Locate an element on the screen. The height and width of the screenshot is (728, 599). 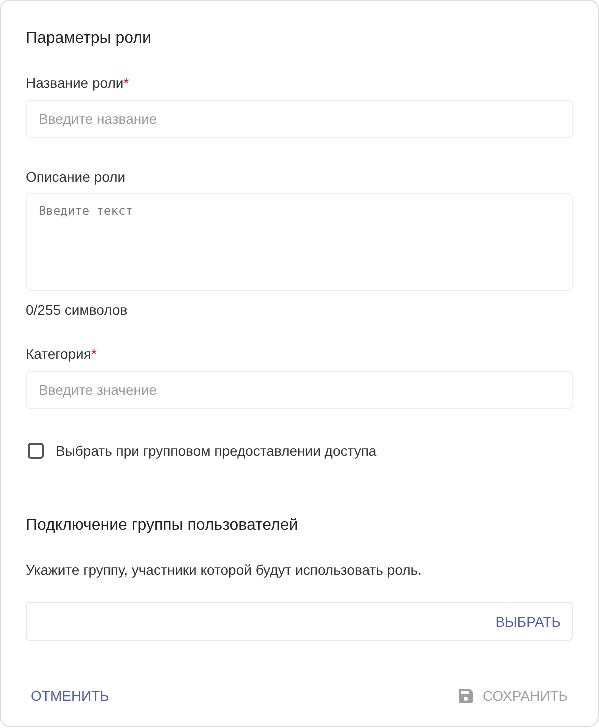
select-button: ВЫБРАТЬ is located at coordinates (528, 622).